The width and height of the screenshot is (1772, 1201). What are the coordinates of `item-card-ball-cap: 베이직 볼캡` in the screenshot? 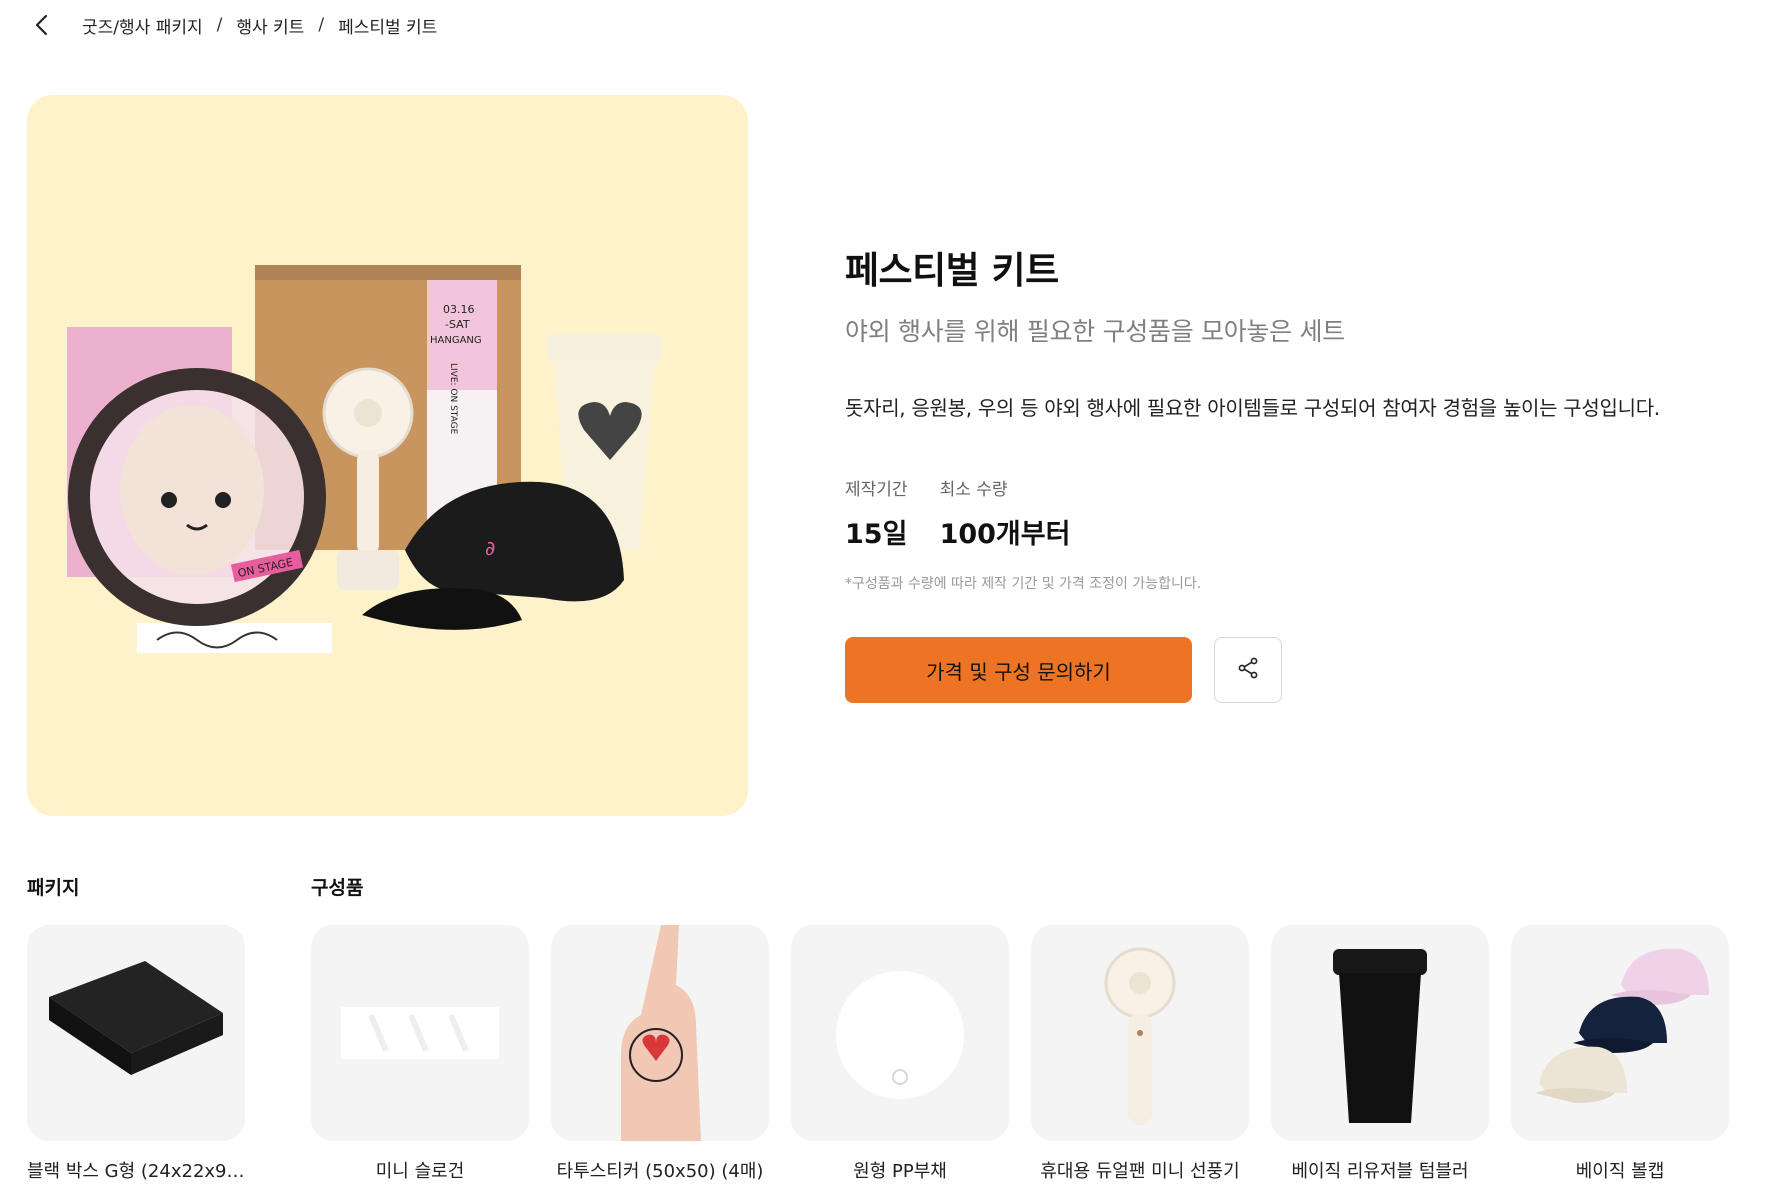 It's located at (1620, 1054).